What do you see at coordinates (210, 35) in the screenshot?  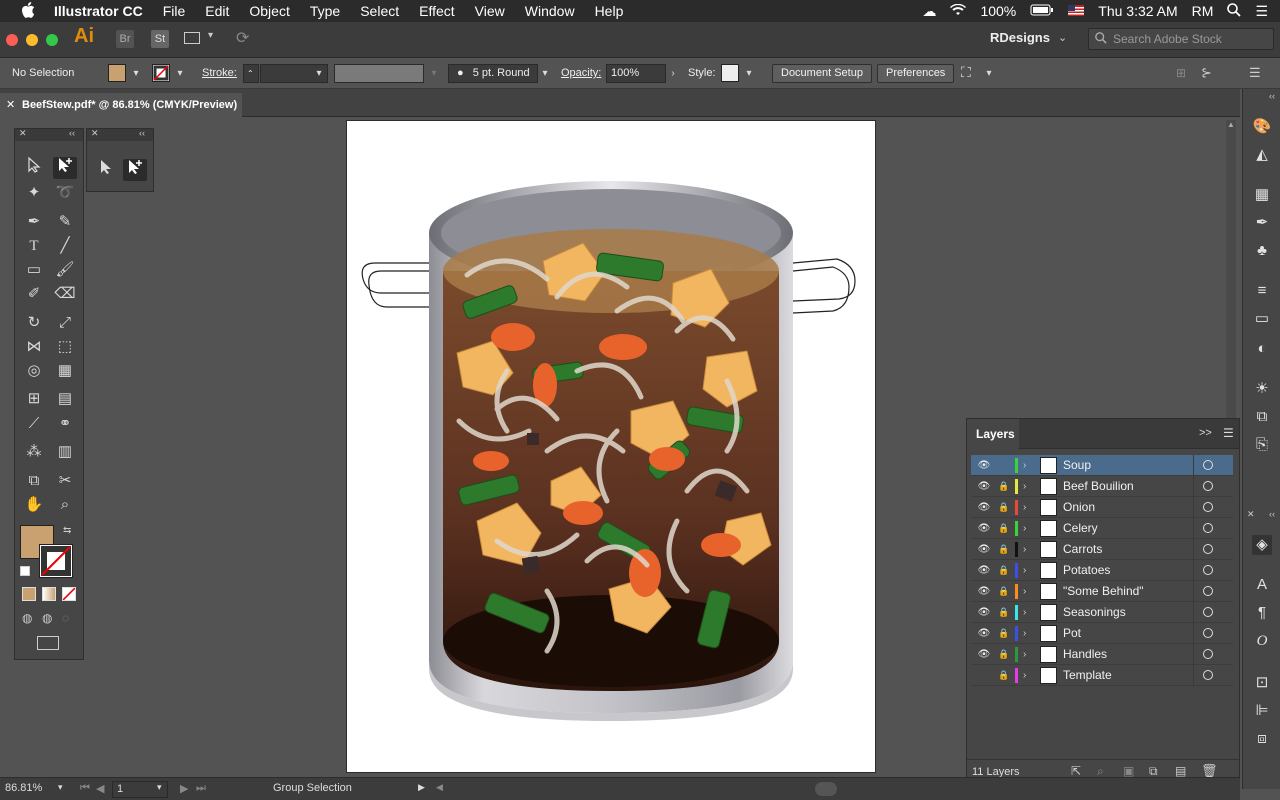 I see `chevron-down-icon: ▾` at bounding box center [210, 35].